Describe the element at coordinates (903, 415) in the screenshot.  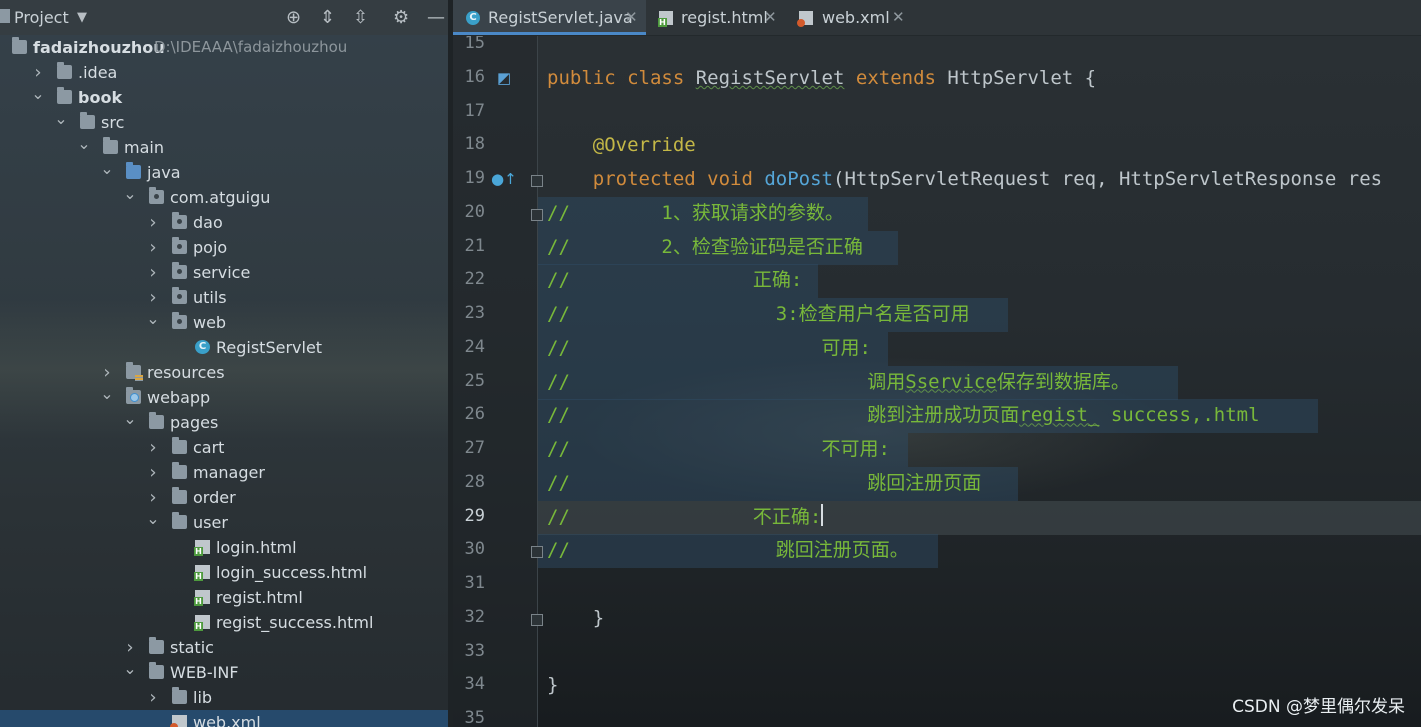
I see `code-line: // 跳到注册成功页面regist_ success,.html` at that location.